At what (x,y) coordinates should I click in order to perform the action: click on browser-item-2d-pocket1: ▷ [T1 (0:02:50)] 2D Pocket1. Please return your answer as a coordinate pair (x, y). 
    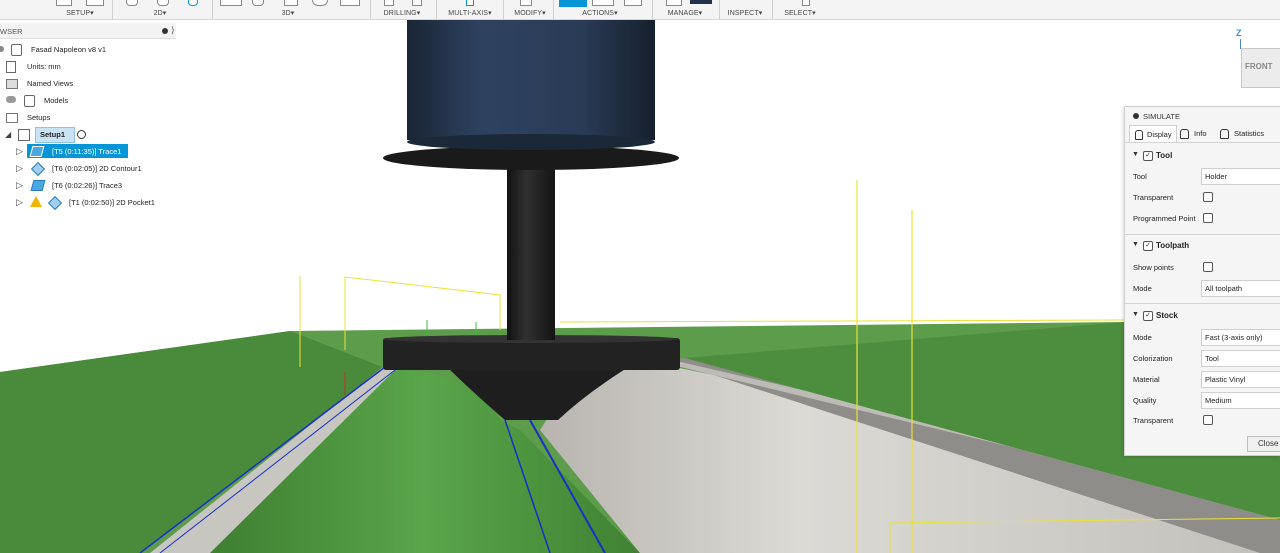
    Looking at the image, I should click on (88, 203).